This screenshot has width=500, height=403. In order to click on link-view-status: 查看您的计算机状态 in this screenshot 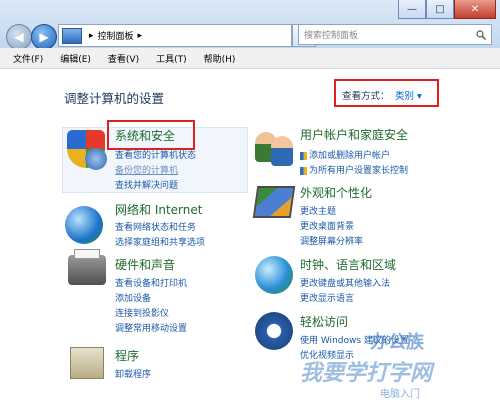, I will do `click(155, 154)`.